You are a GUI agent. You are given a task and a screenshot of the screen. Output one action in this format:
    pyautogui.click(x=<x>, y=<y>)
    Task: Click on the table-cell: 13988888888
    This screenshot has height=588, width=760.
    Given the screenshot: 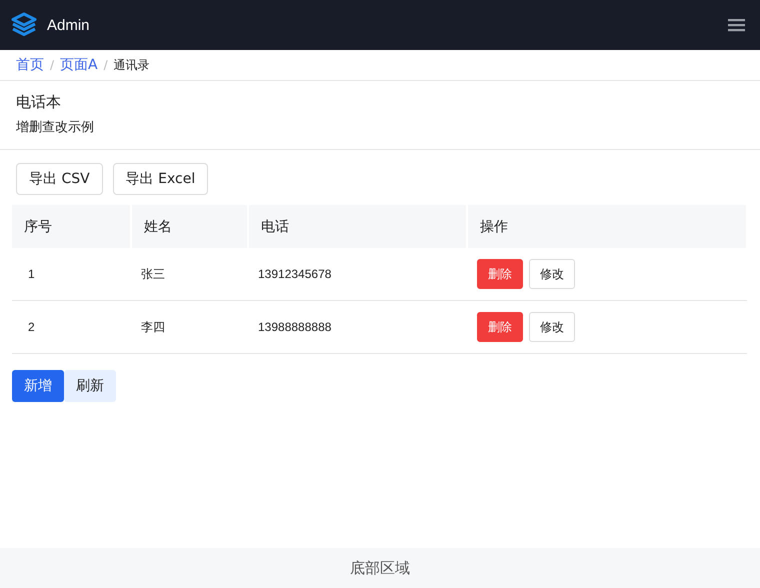 What is the action you would take?
    pyautogui.click(x=357, y=327)
    